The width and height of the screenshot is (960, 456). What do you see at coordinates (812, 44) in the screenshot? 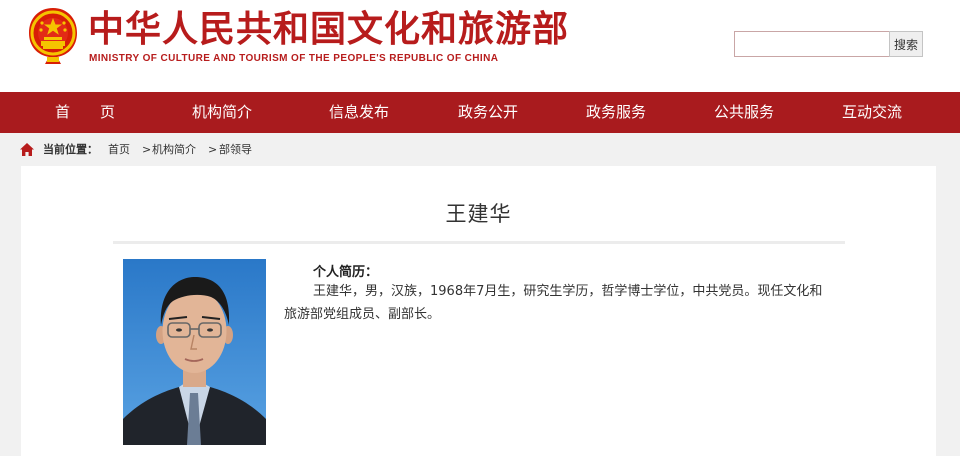
I see `search-input` at bounding box center [812, 44].